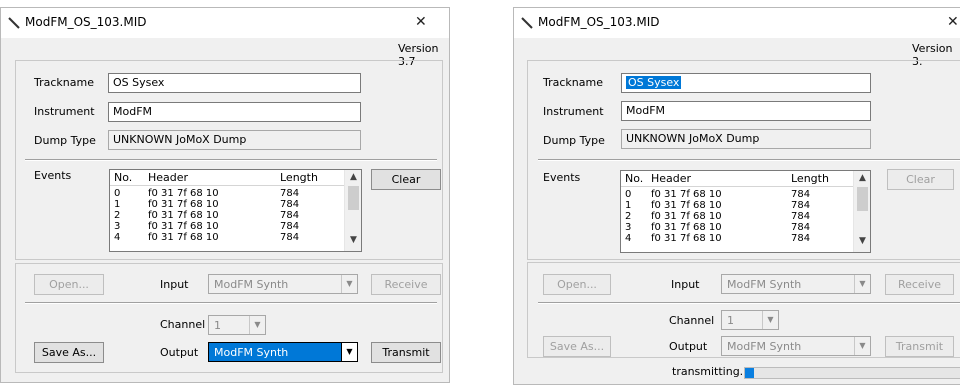  What do you see at coordinates (852, 373) in the screenshot?
I see `progress-bar` at bounding box center [852, 373].